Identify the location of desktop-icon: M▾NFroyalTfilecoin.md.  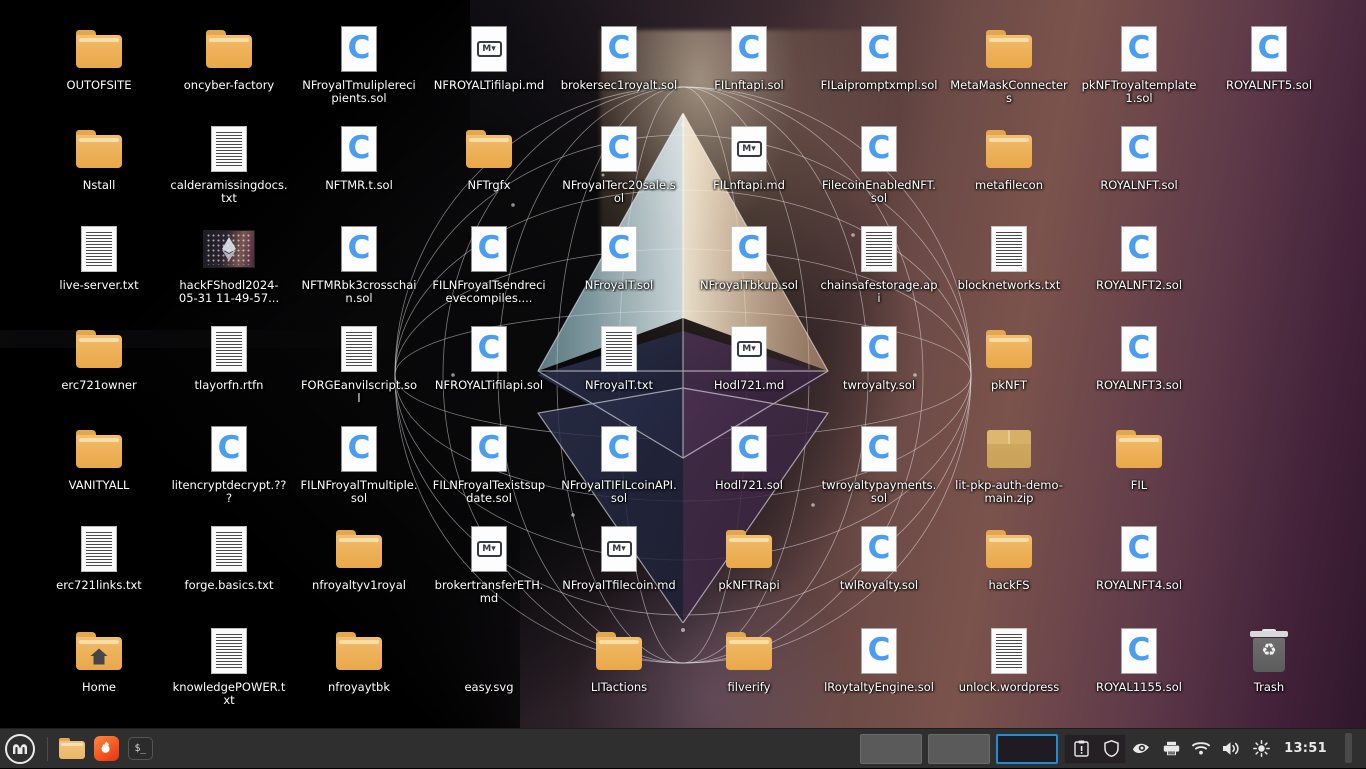
(619, 557).